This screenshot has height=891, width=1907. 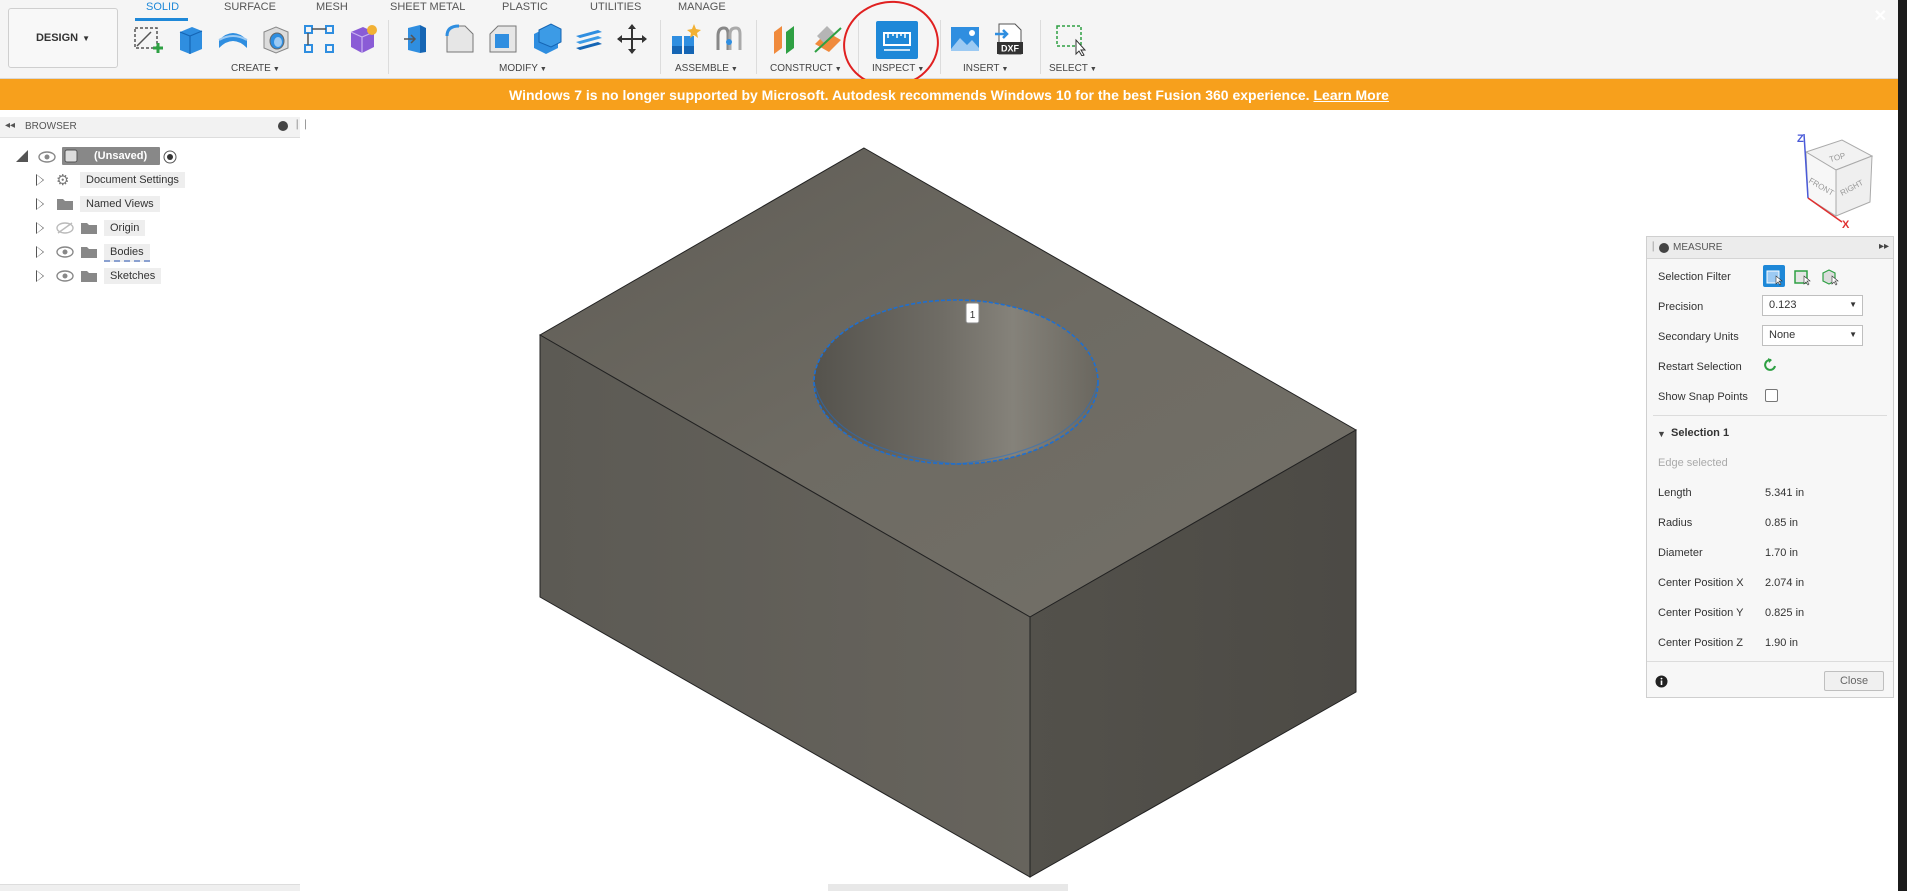 What do you see at coordinates (1771, 395) in the screenshot?
I see `show-snap-points-checkbox` at bounding box center [1771, 395].